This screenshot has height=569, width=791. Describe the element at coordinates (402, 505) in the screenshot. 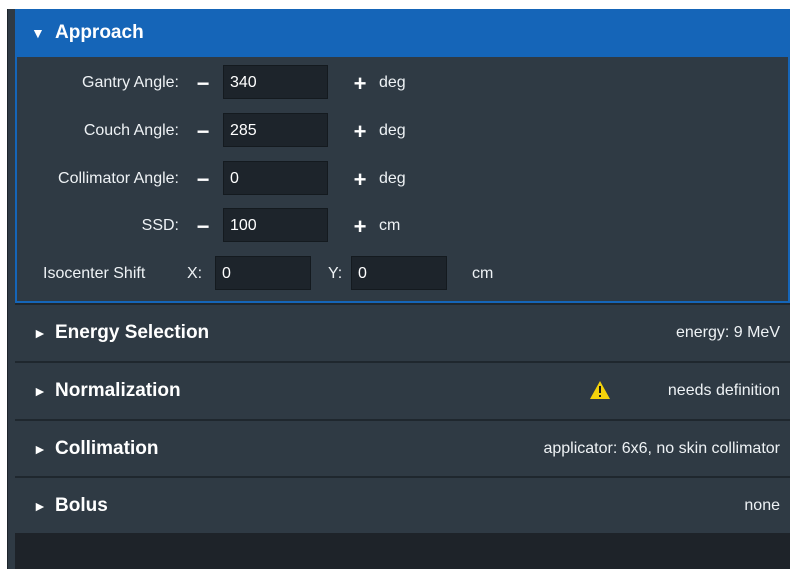

I see `bolus-section-header: ► Bolus none` at that location.